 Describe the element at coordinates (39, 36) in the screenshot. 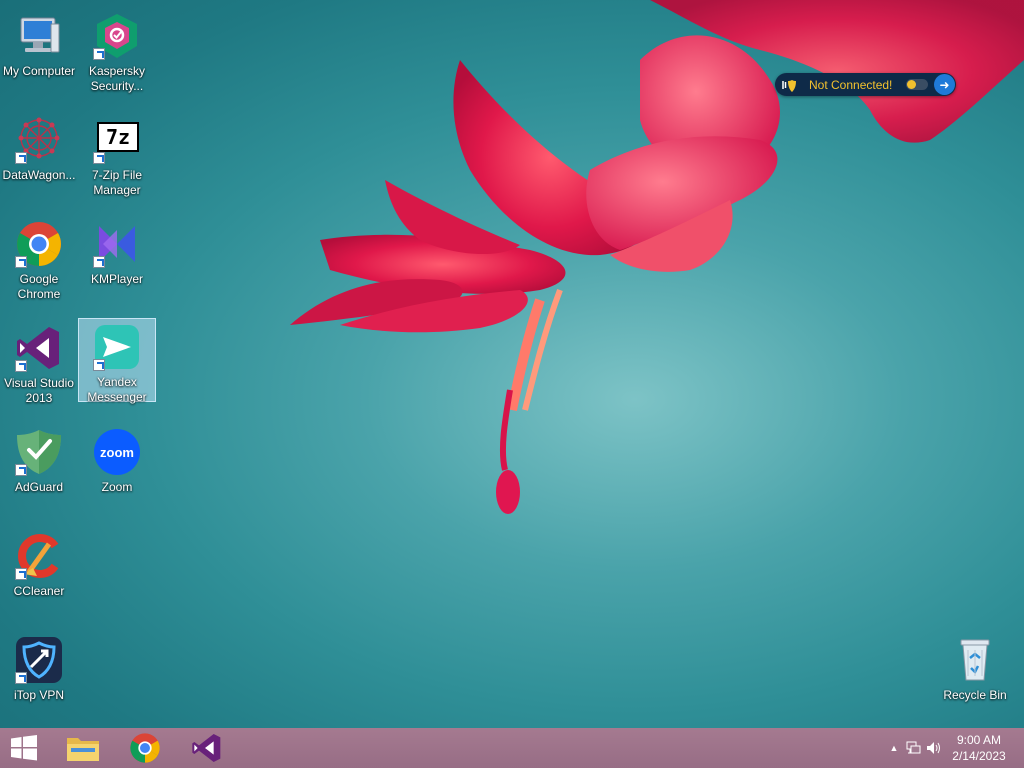

I see `my-computer-icon` at that location.